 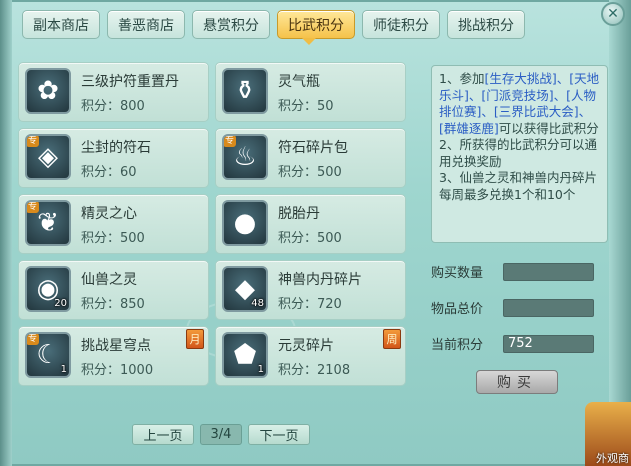 What do you see at coordinates (517, 382) in the screenshot?
I see `buy-button: 购买` at bounding box center [517, 382].